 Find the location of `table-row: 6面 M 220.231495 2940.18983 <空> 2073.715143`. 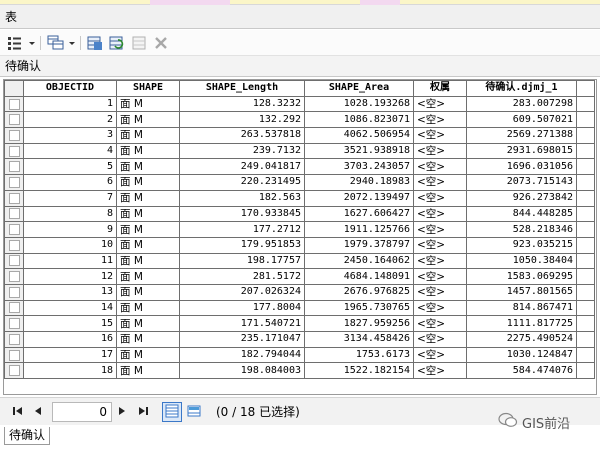

table-row: 6面 M 220.231495 2940.18983 <空> 2073.715143 is located at coordinates (299, 182).